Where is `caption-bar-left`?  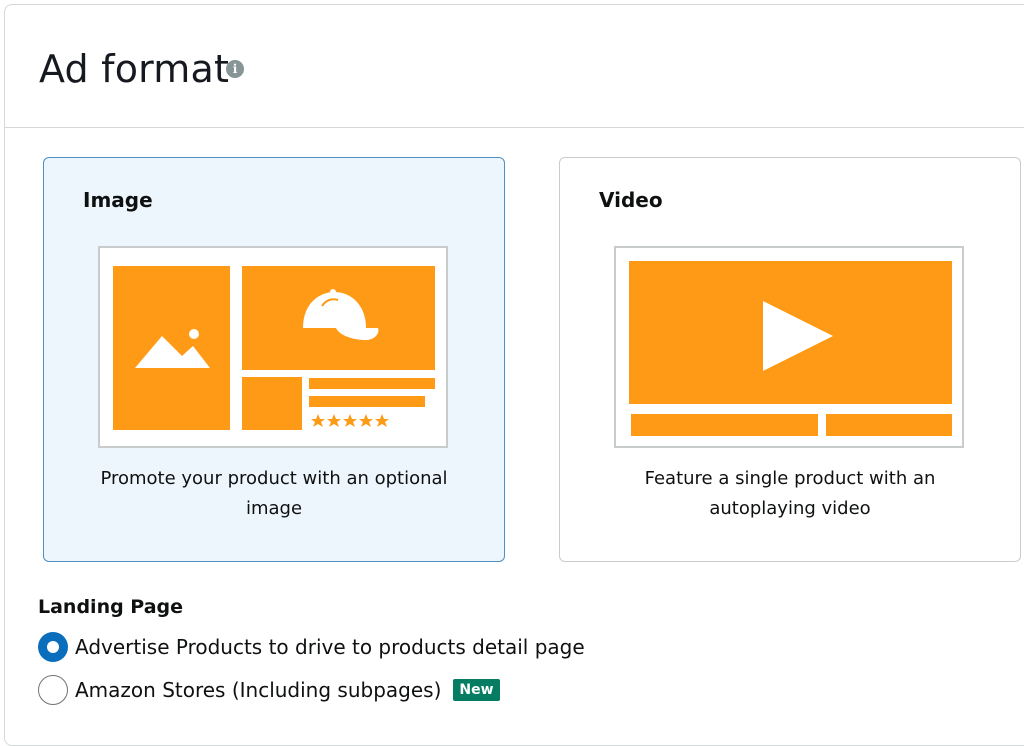
caption-bar-left is located at coordinates (724, 425).